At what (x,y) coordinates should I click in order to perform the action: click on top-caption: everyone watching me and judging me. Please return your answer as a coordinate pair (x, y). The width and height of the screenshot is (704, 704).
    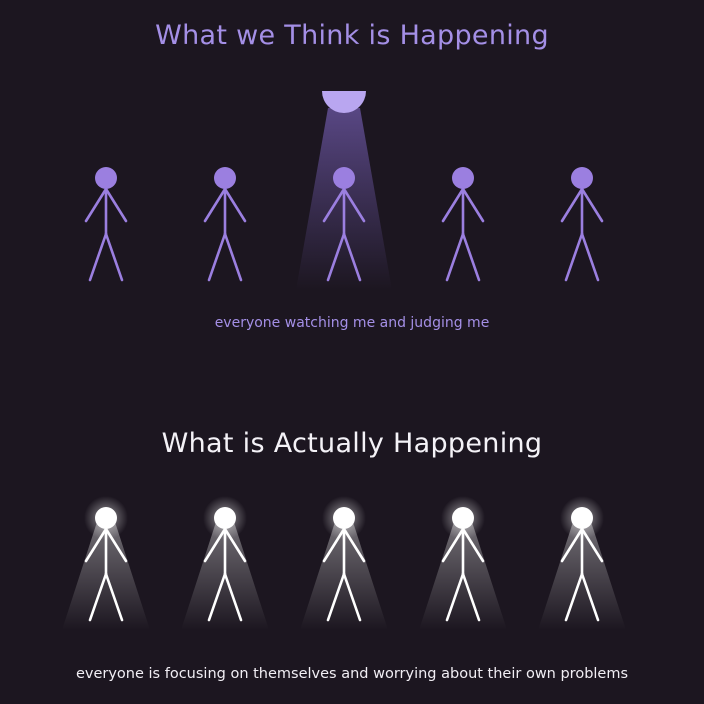
    Looking at the image, I should click on (352, 323).